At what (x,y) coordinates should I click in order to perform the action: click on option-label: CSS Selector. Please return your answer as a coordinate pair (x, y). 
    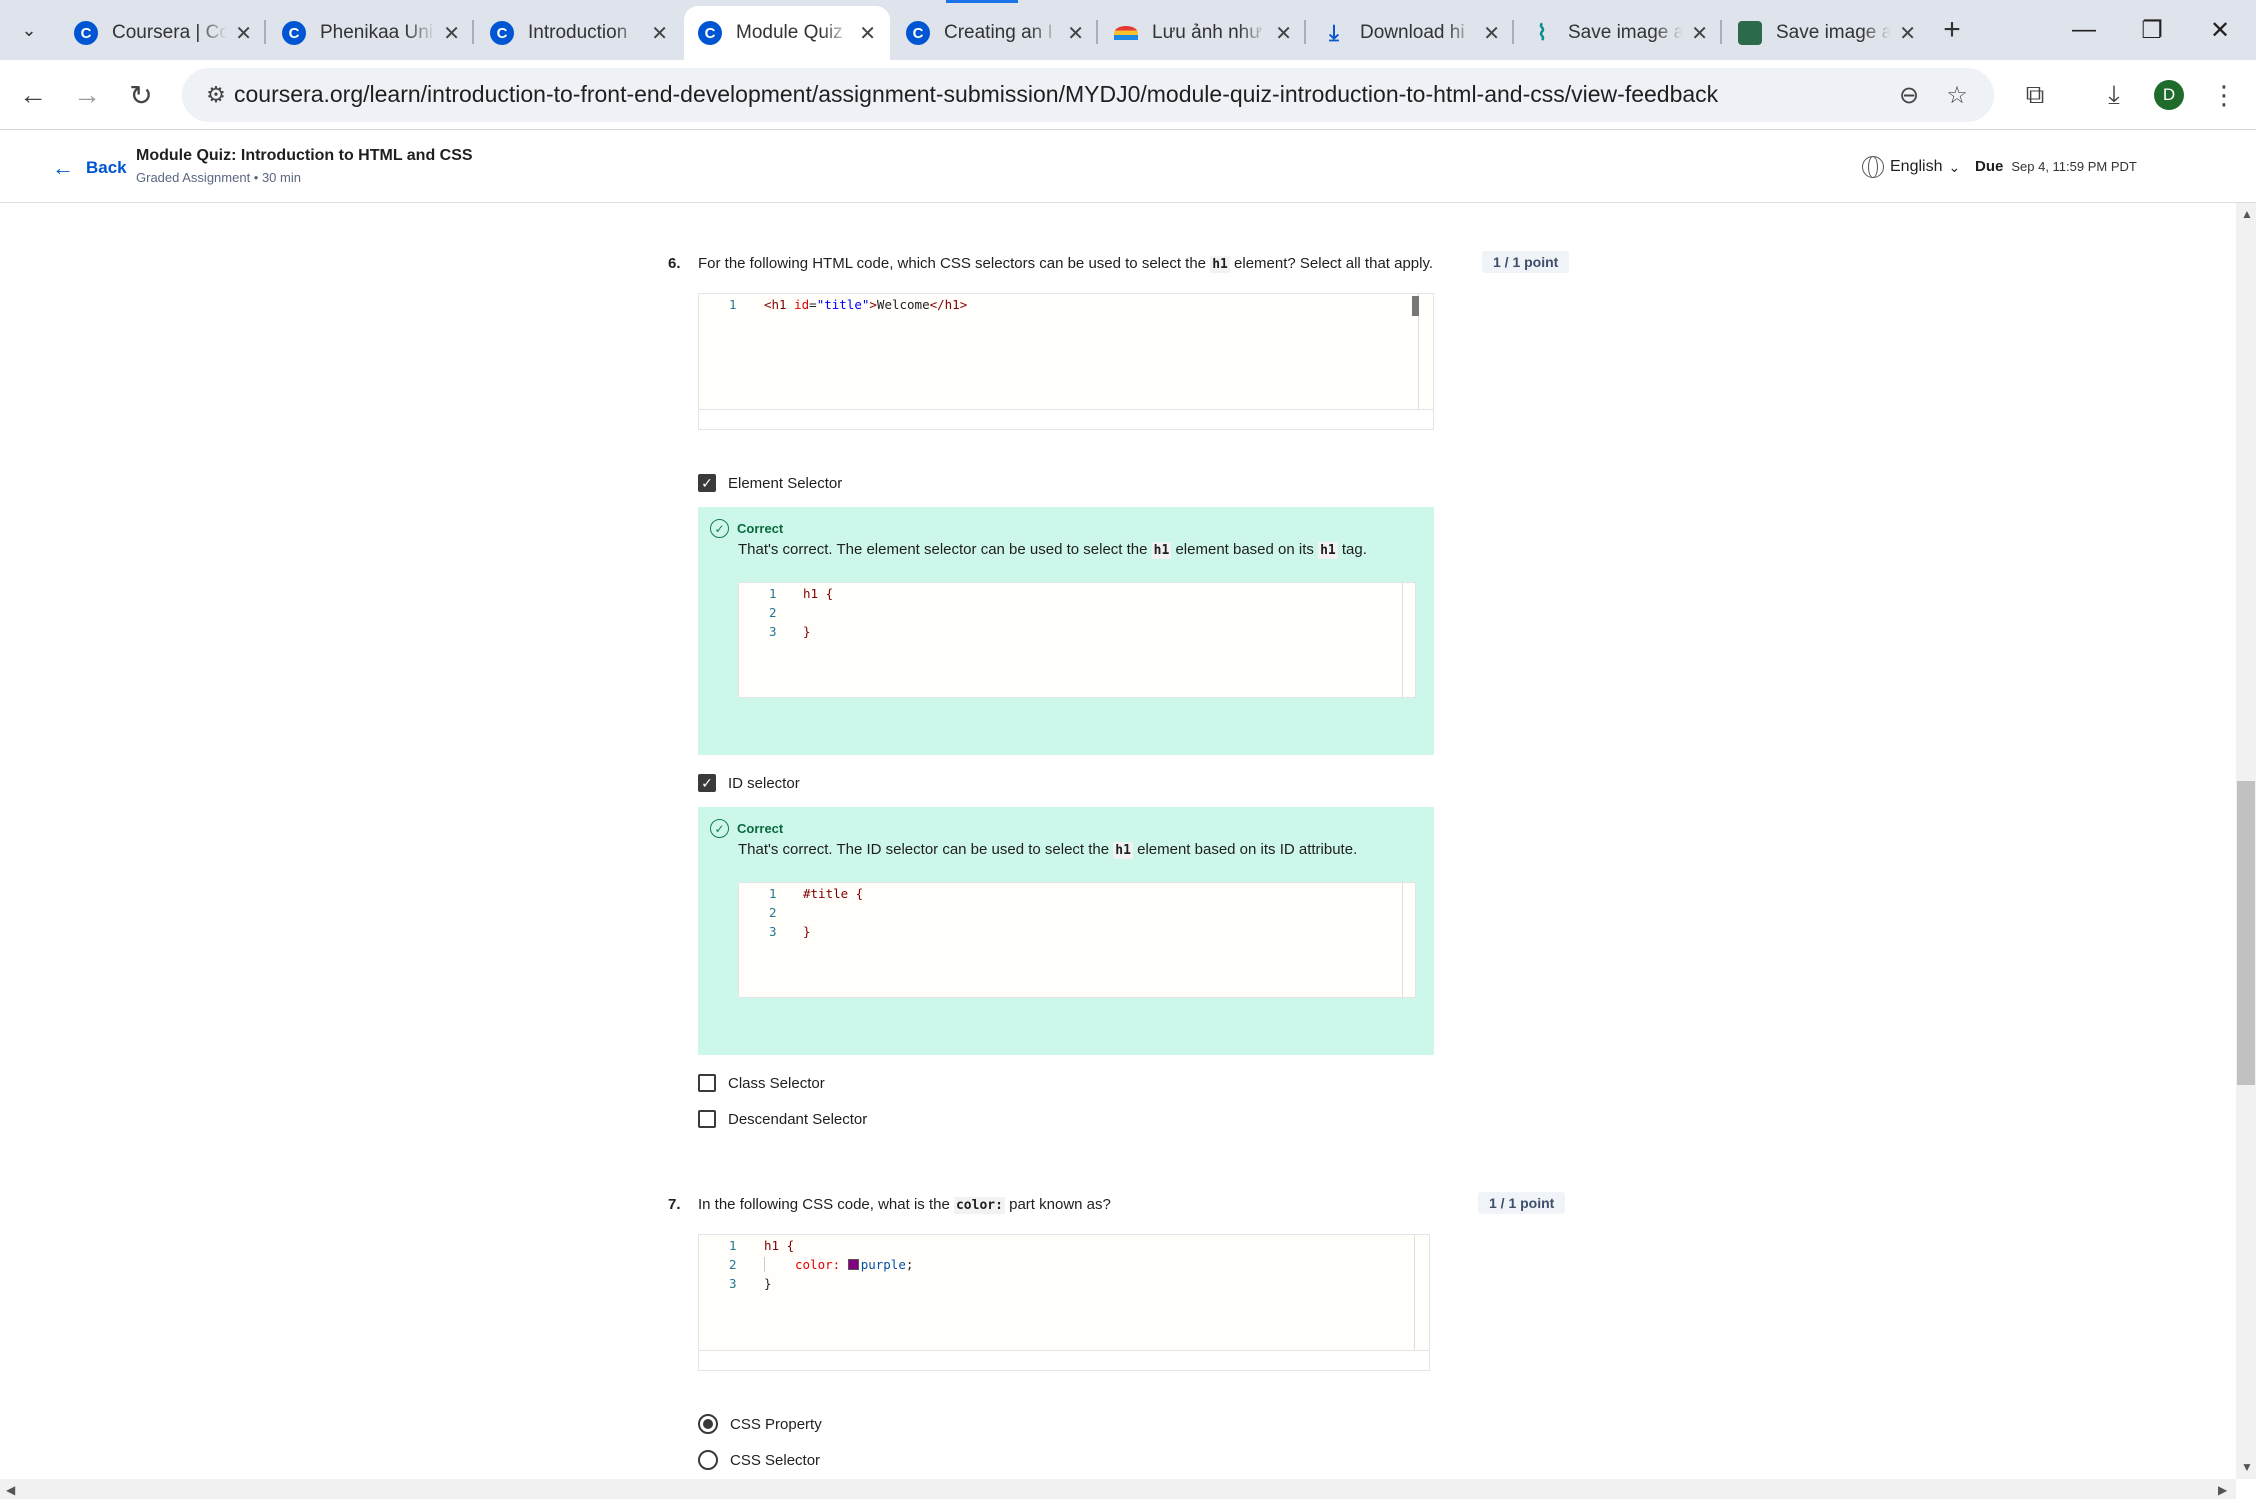
    Looking at the image, I should click on (775, 1460).